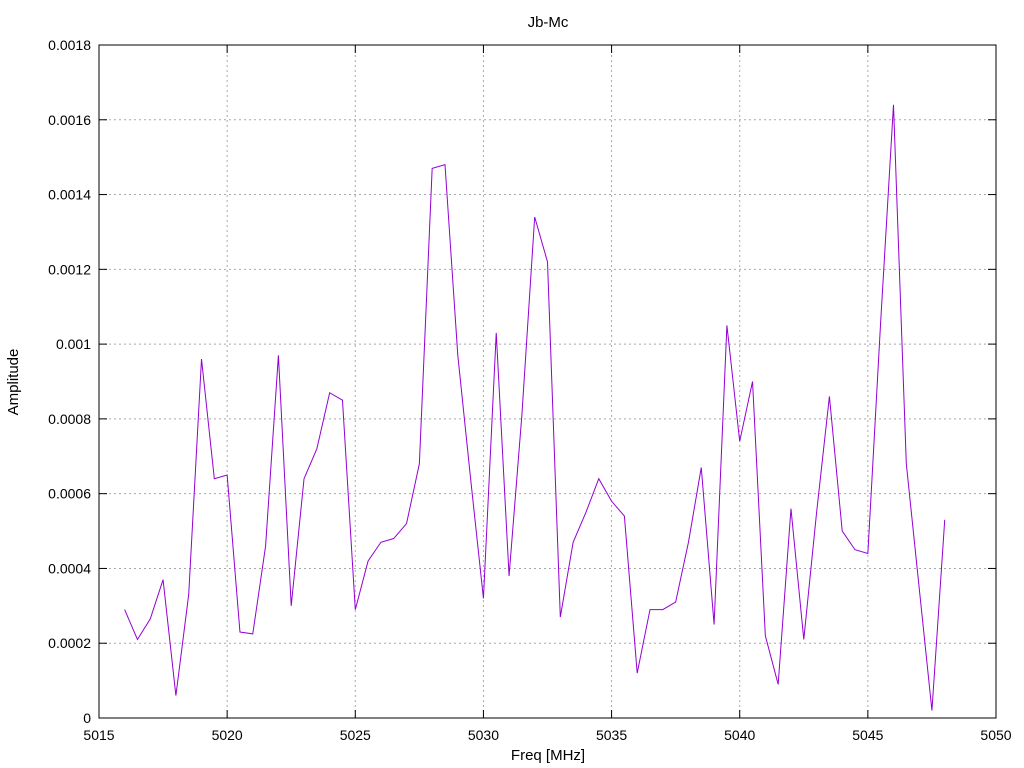 Image resolution: width=1024 pixels, height=768 pixels. I want to click on y-axis-label: Amplitude, so click(13, 382).